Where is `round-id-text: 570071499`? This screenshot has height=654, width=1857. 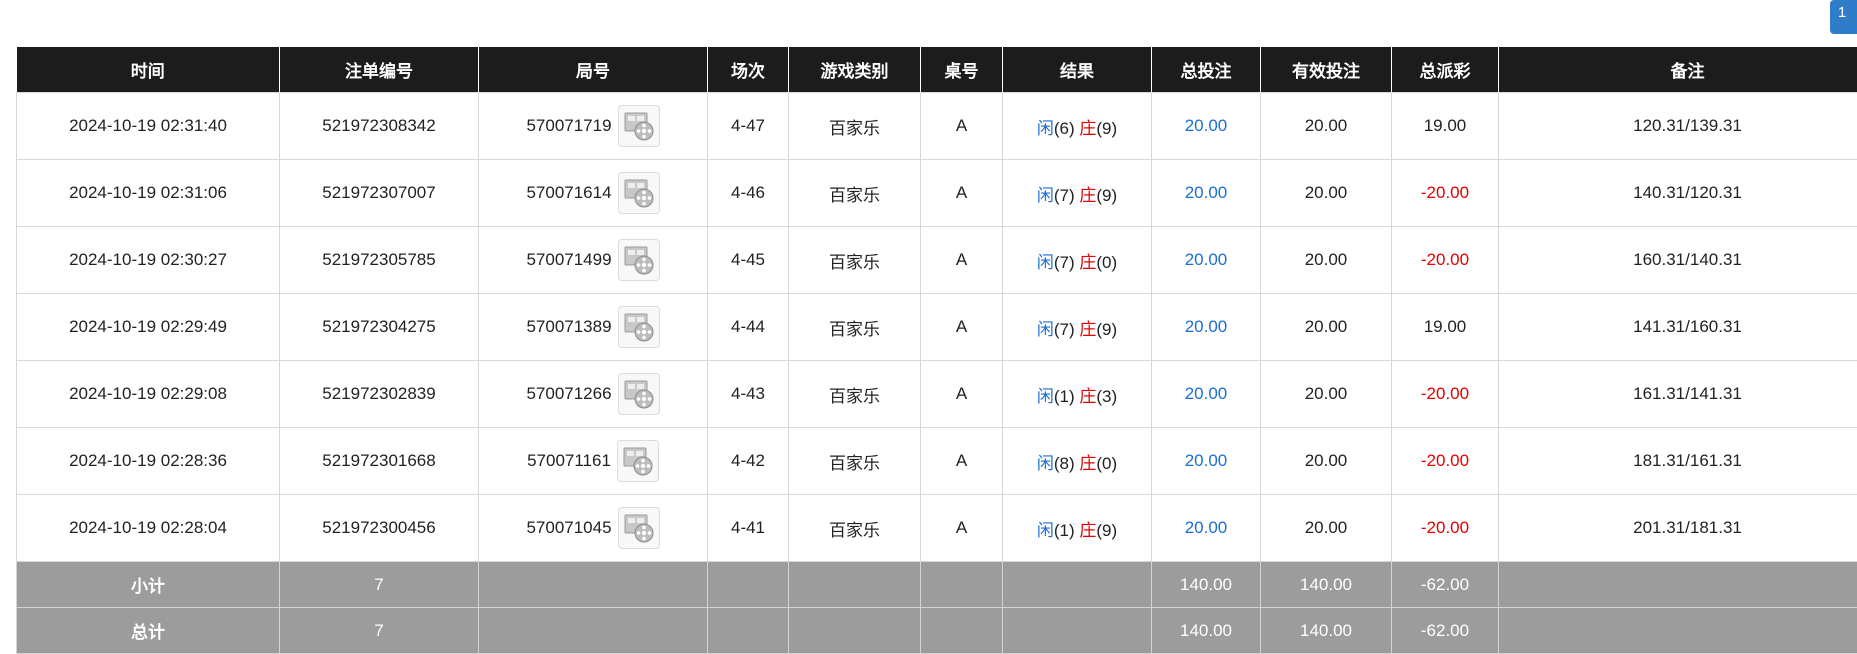 round-id-text: 570071499 is located at coordinates (568, 260).